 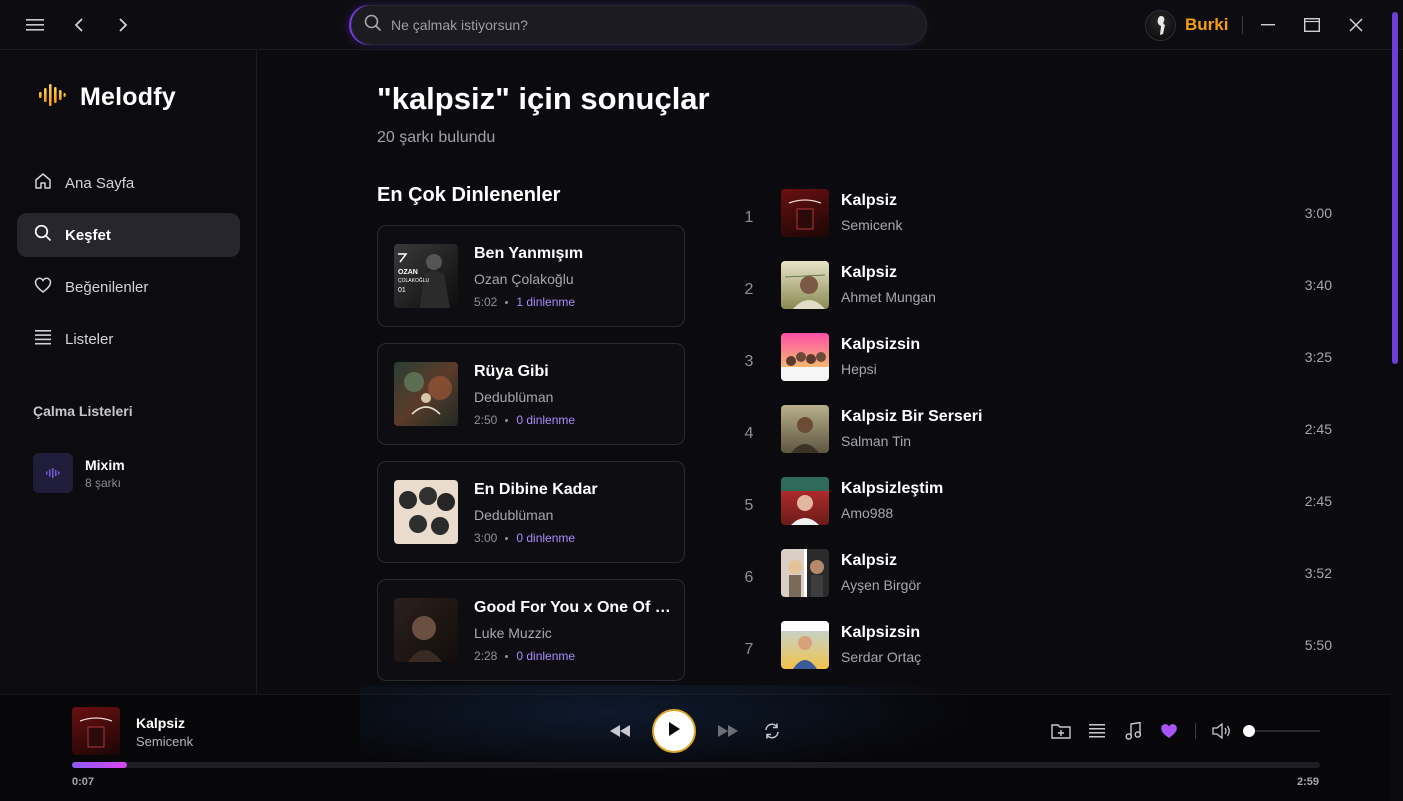 I want to click on list-icon, so click(x=43, y=339).